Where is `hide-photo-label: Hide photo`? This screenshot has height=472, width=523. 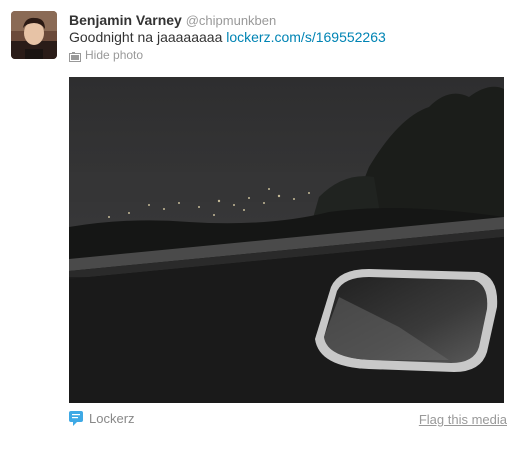 hide-photo-label: Hide photo is located at coordinates (114, 55).